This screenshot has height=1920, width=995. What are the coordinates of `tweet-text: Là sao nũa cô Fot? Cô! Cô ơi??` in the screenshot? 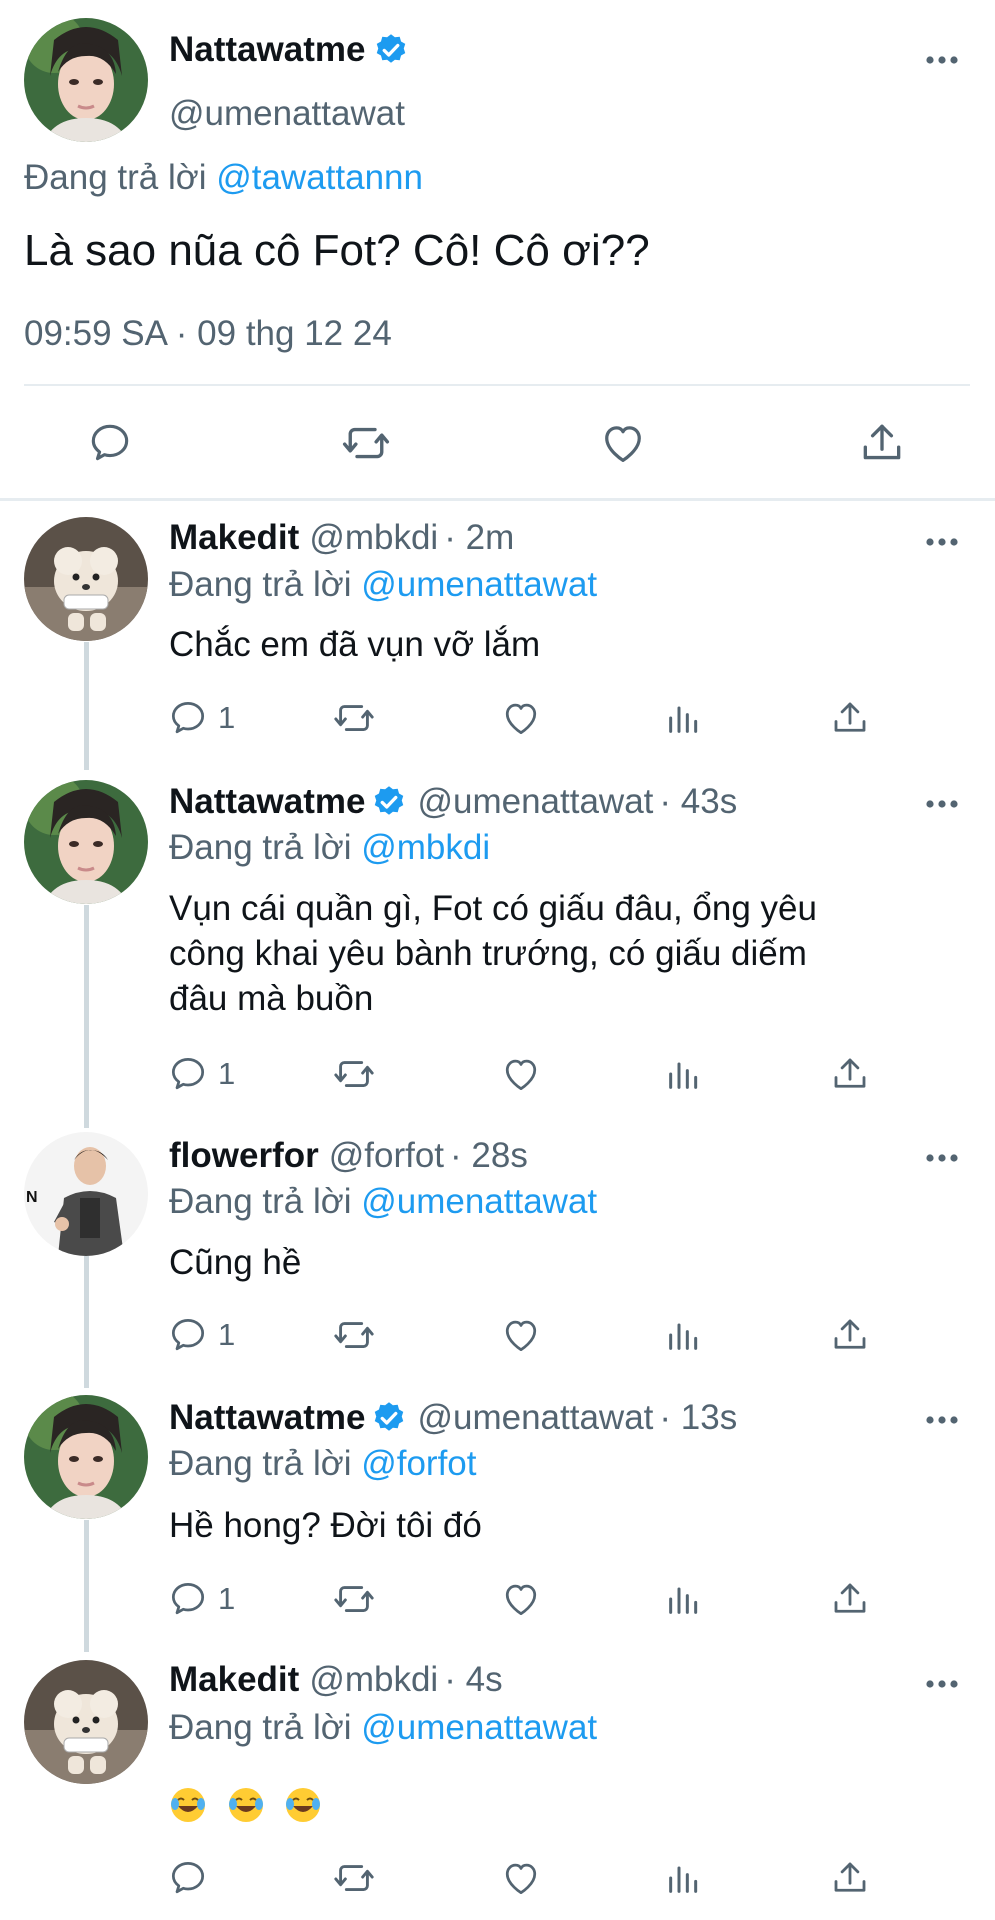 It's located at (337, 250).